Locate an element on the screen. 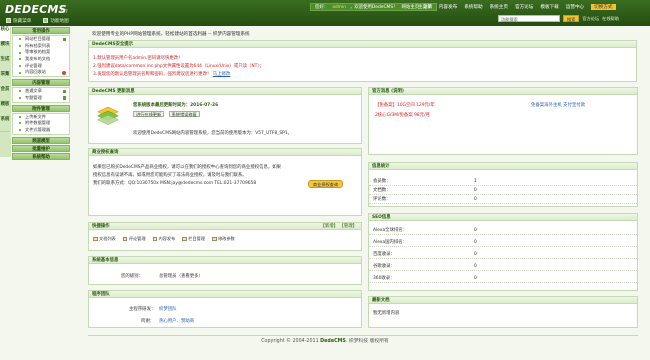  nav-help: 系统帮助 is located at coordinates (473, 7).